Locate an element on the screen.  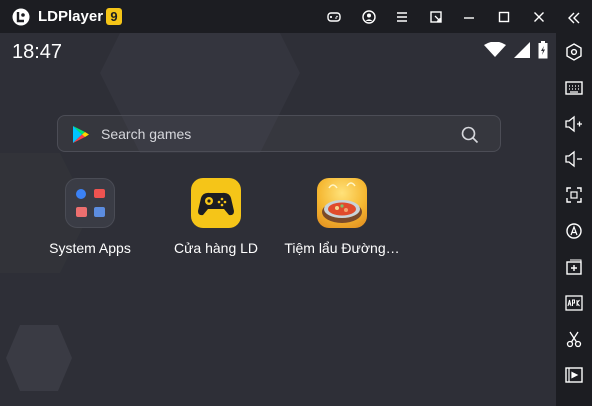
menu-icon is located at coordinates (402, 17).